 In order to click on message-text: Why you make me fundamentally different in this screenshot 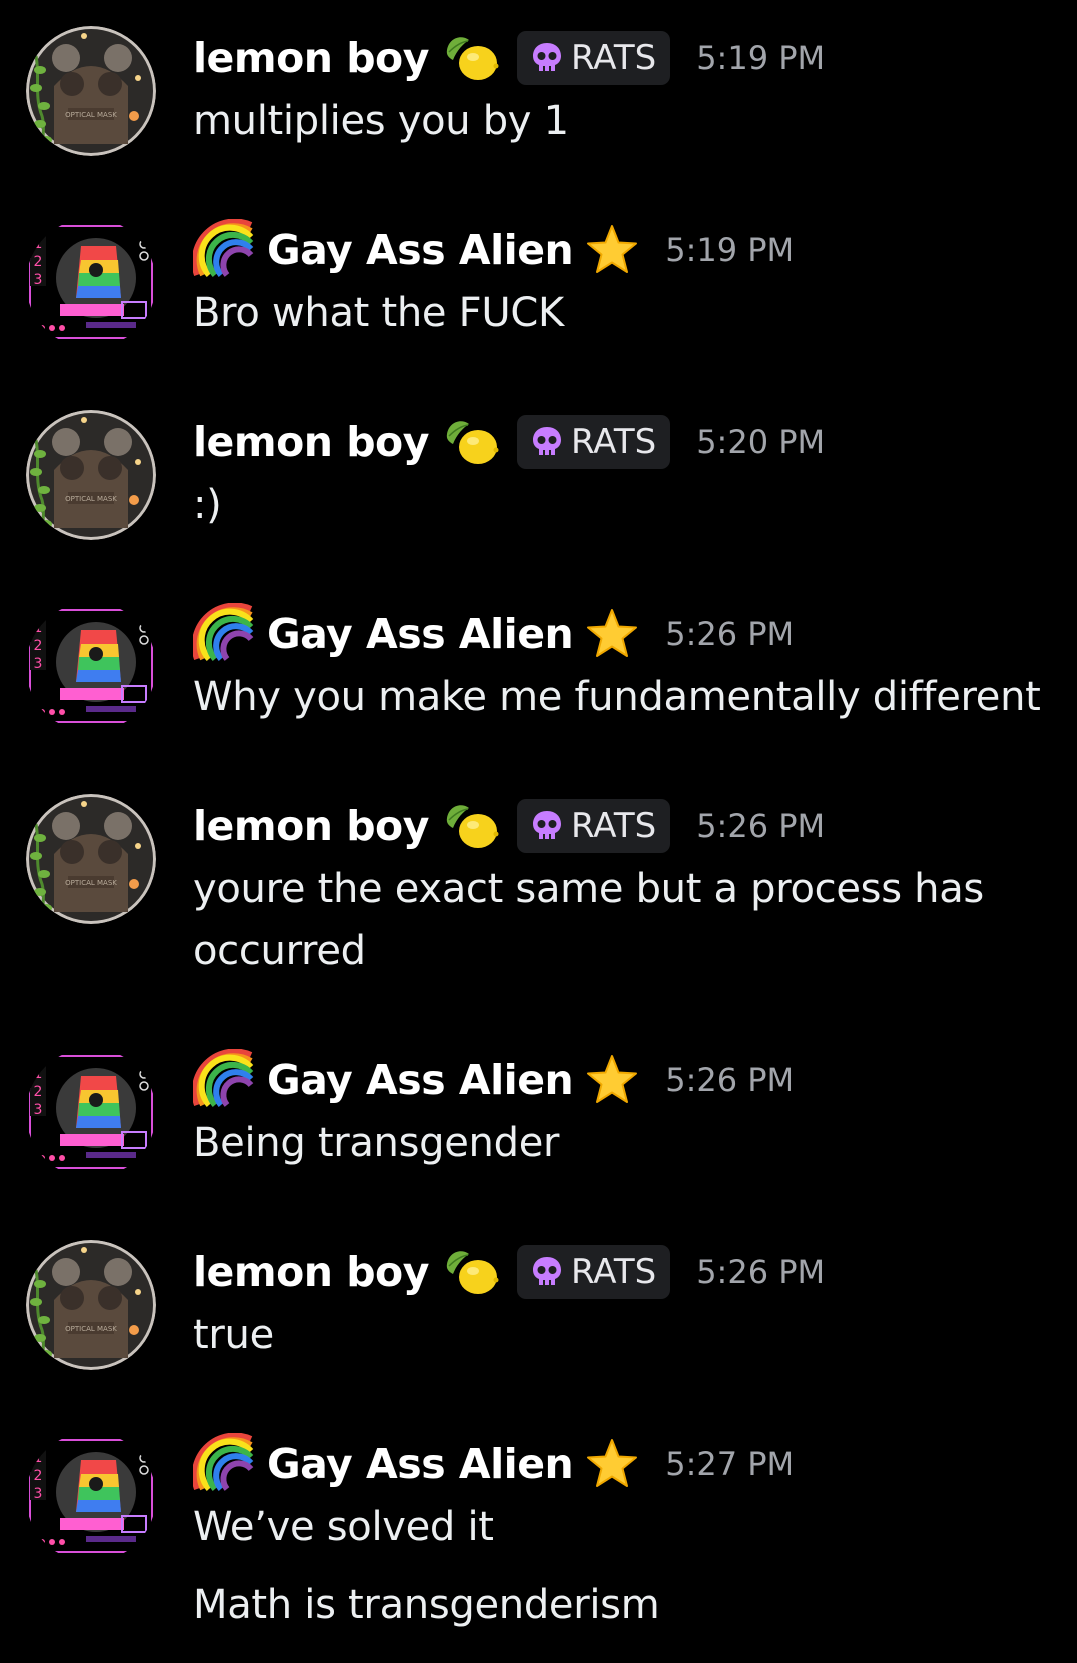, I will do `click(617, 697)`.